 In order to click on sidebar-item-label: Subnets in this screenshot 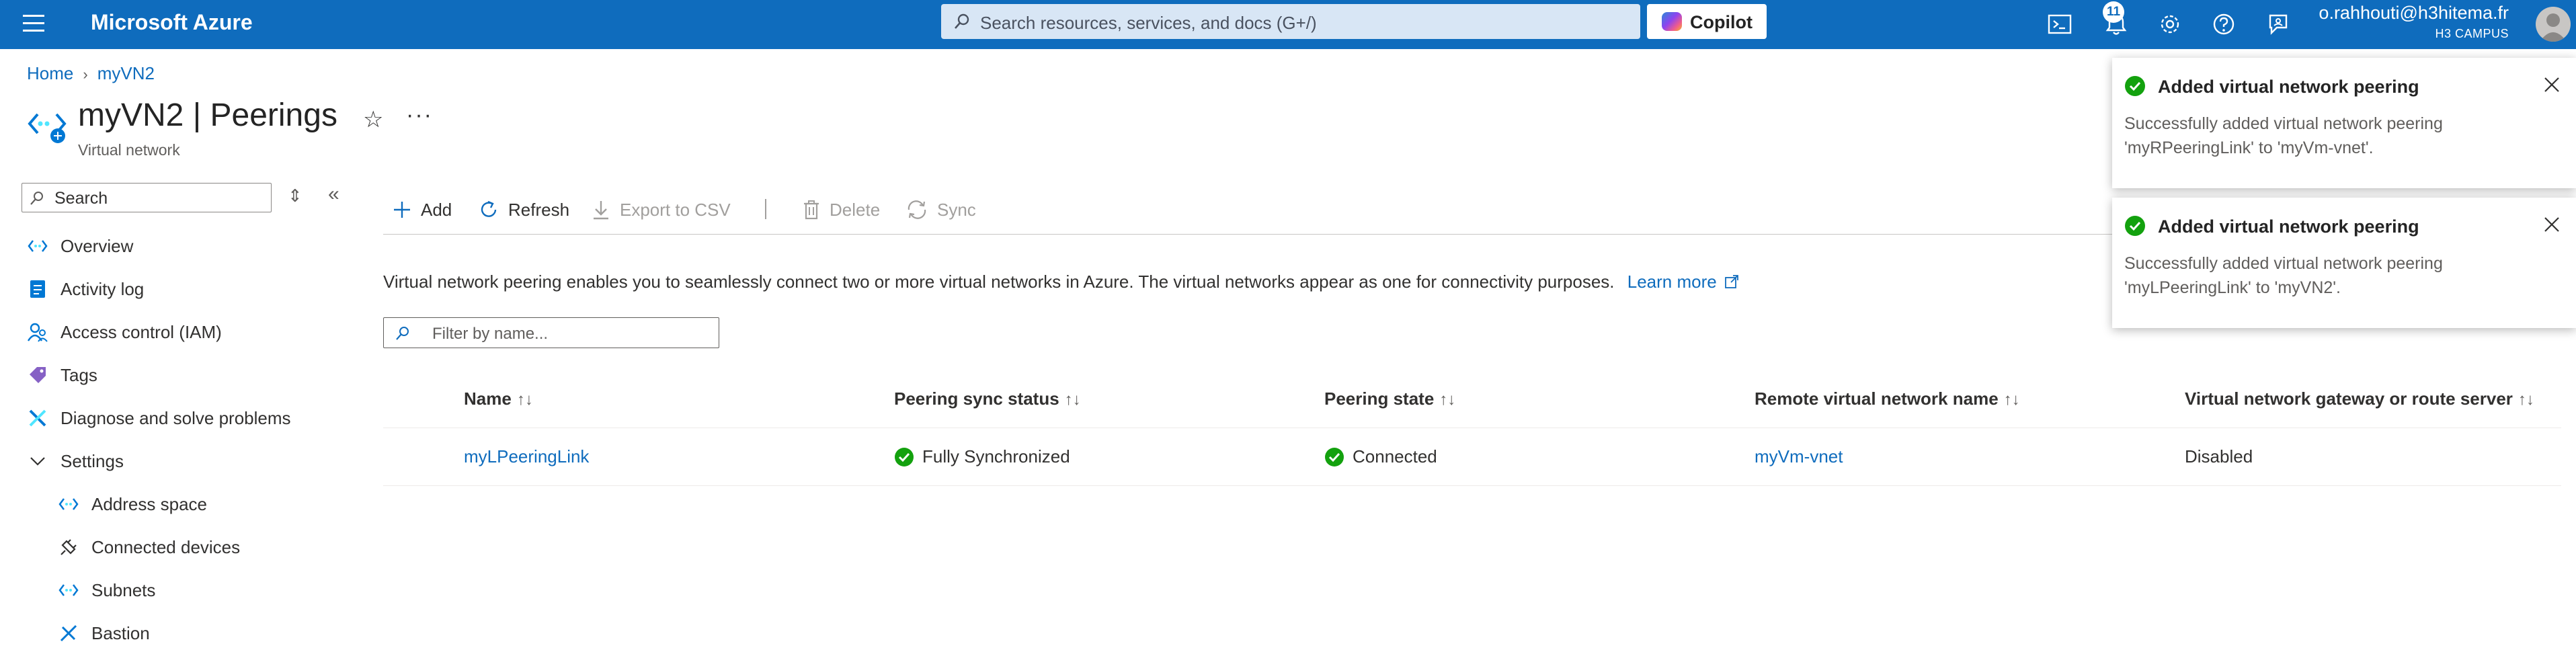, I will do `click(123, 589)`.